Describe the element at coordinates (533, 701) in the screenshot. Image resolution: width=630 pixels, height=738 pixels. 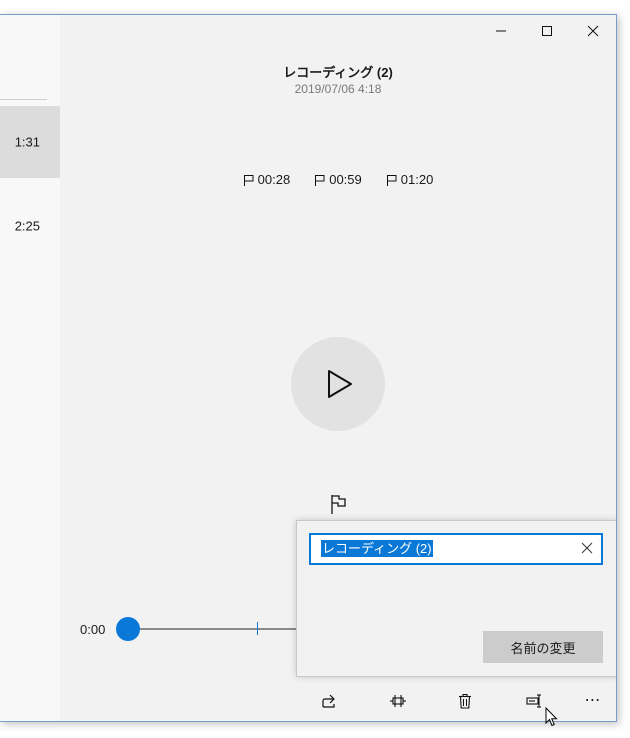
I see `rename-icon` at that location.